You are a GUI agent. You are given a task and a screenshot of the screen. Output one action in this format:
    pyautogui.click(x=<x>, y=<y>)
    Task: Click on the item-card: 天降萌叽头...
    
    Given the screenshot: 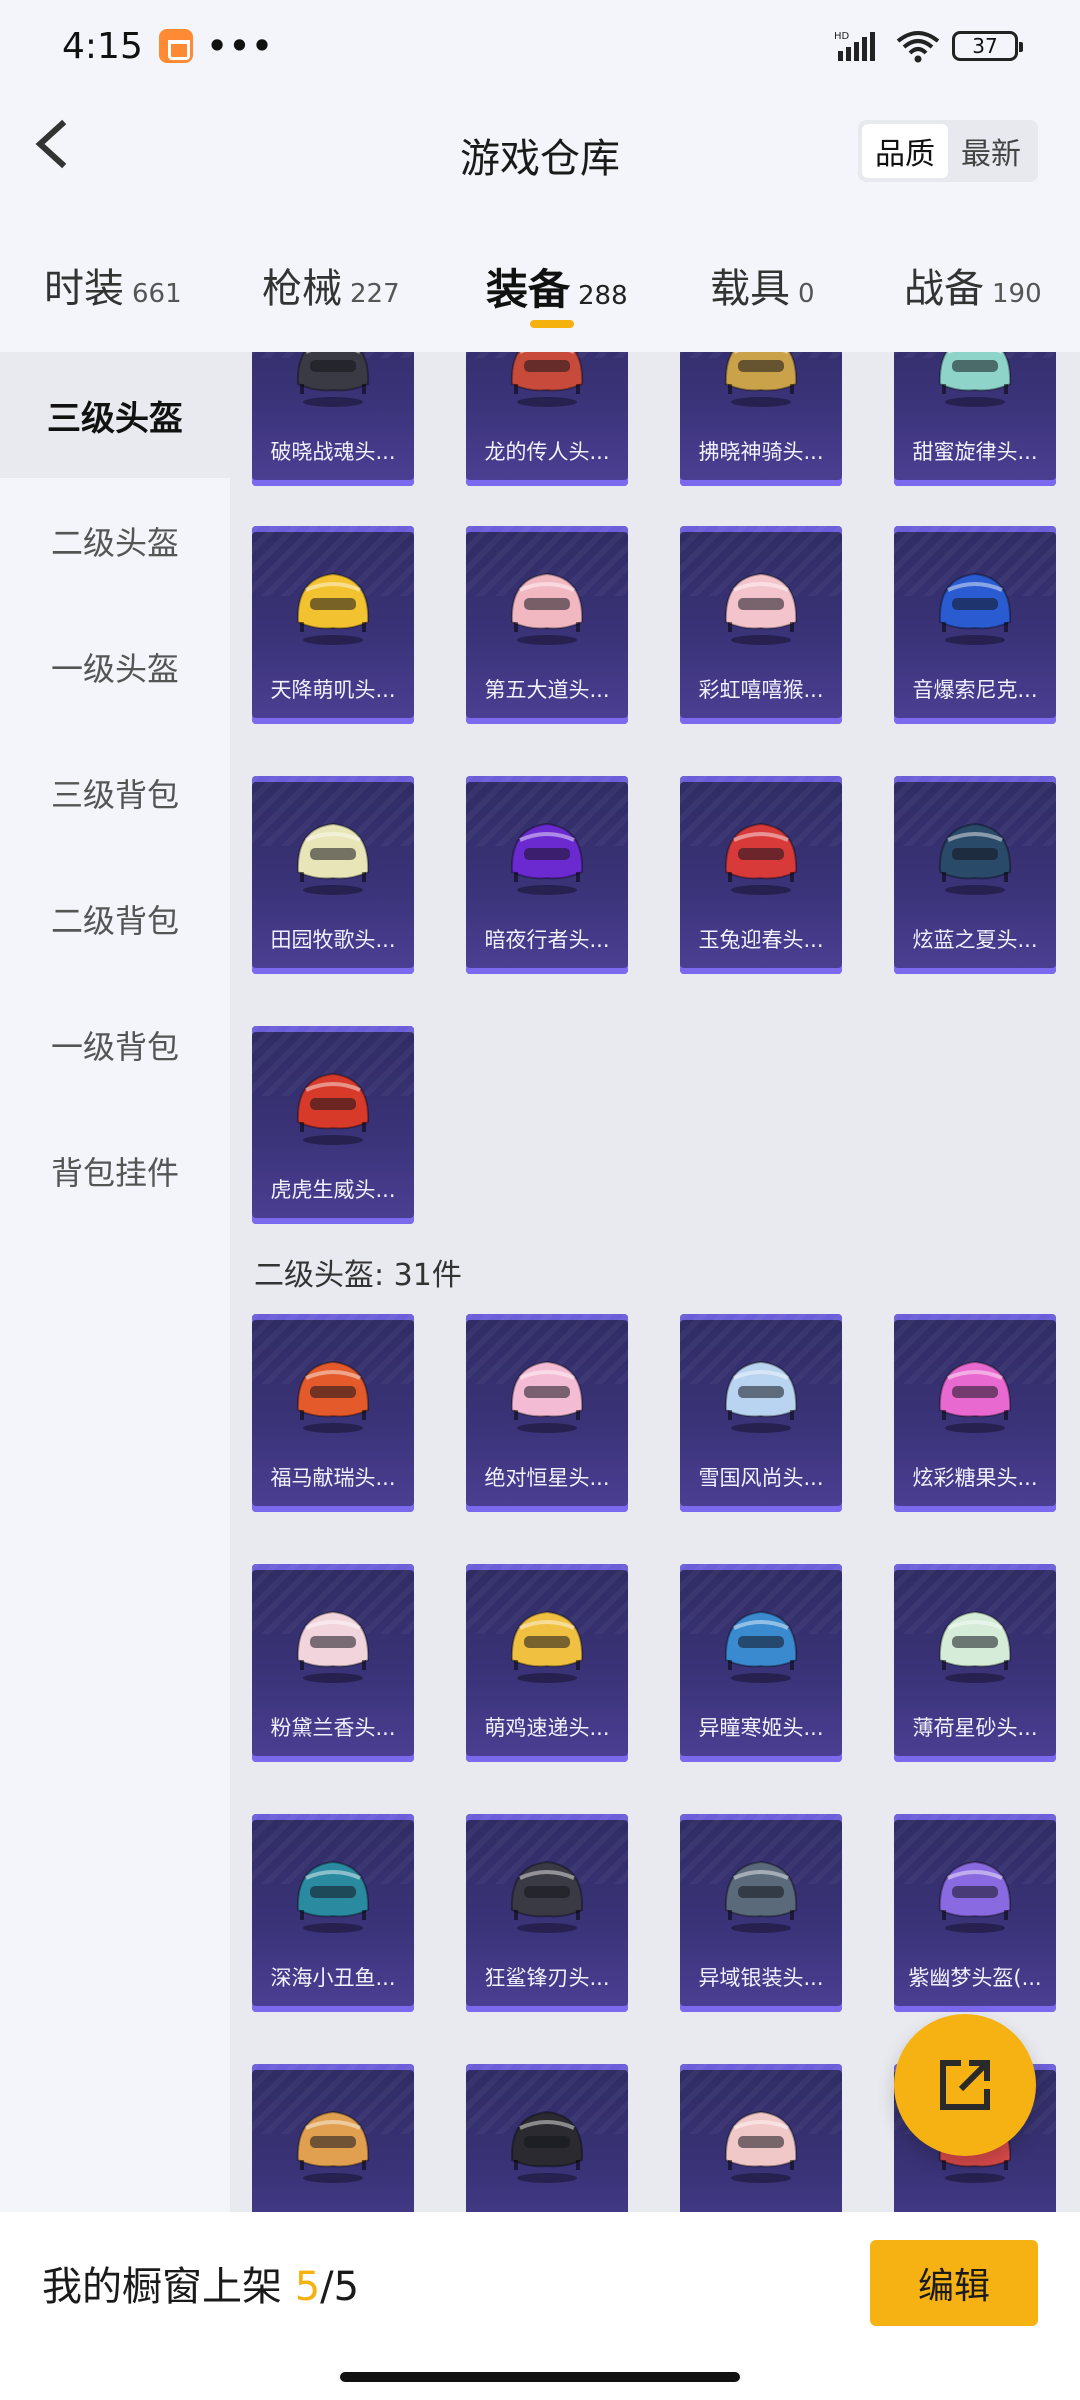 What is the action you would take?
    pyautogui.click(x=333, y=625)
    